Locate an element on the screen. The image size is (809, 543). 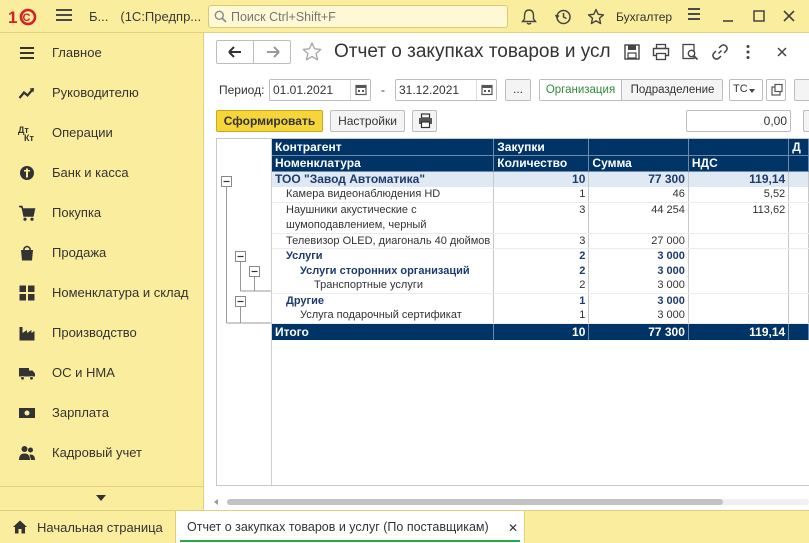
sidebar-item-main: Главное is located at coordinates (101, 53).